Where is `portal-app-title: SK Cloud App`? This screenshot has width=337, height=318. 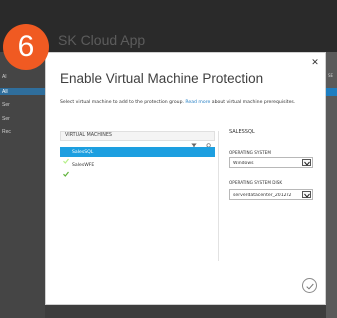
portal-app-title: SK Cloud App is located at coordinates (102, 40).